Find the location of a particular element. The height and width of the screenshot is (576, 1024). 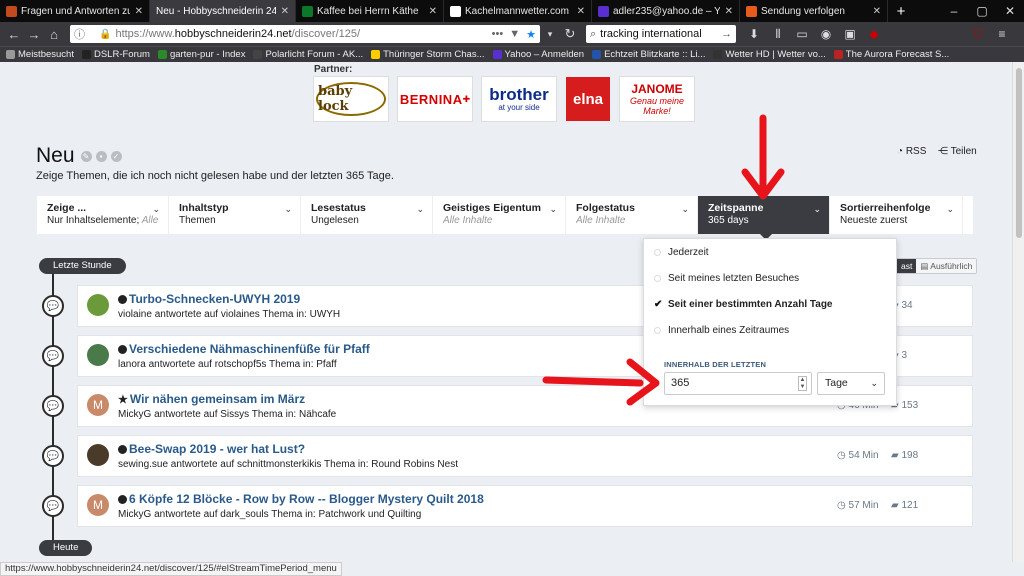

search-box: ⌕ tracking international → is located at coordinates (661, 34).